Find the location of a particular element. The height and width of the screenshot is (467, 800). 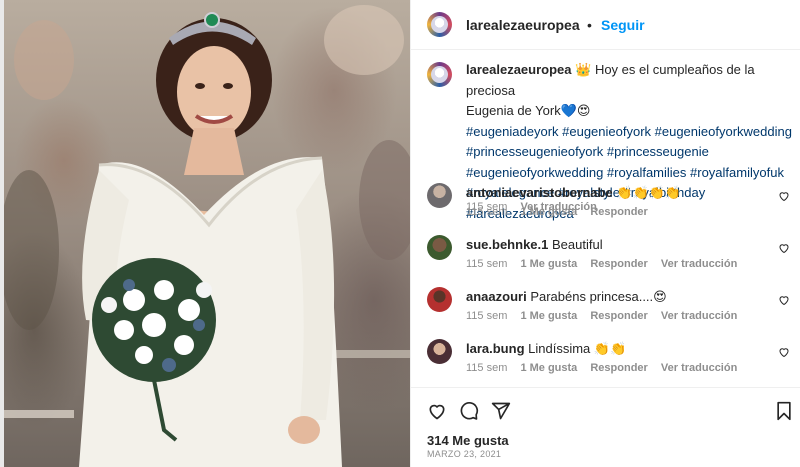

profile-avatar is located at coordinates (439, 24).